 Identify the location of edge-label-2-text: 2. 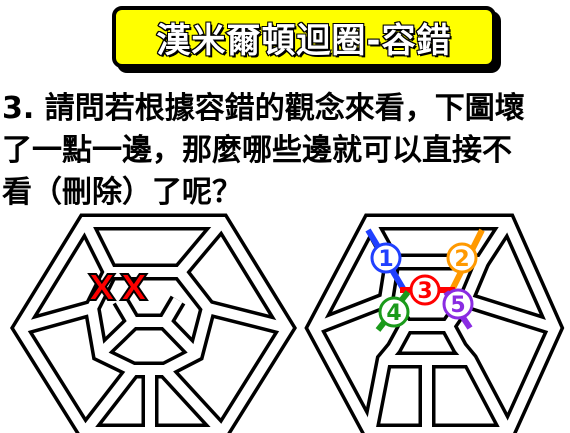
(461, 259).